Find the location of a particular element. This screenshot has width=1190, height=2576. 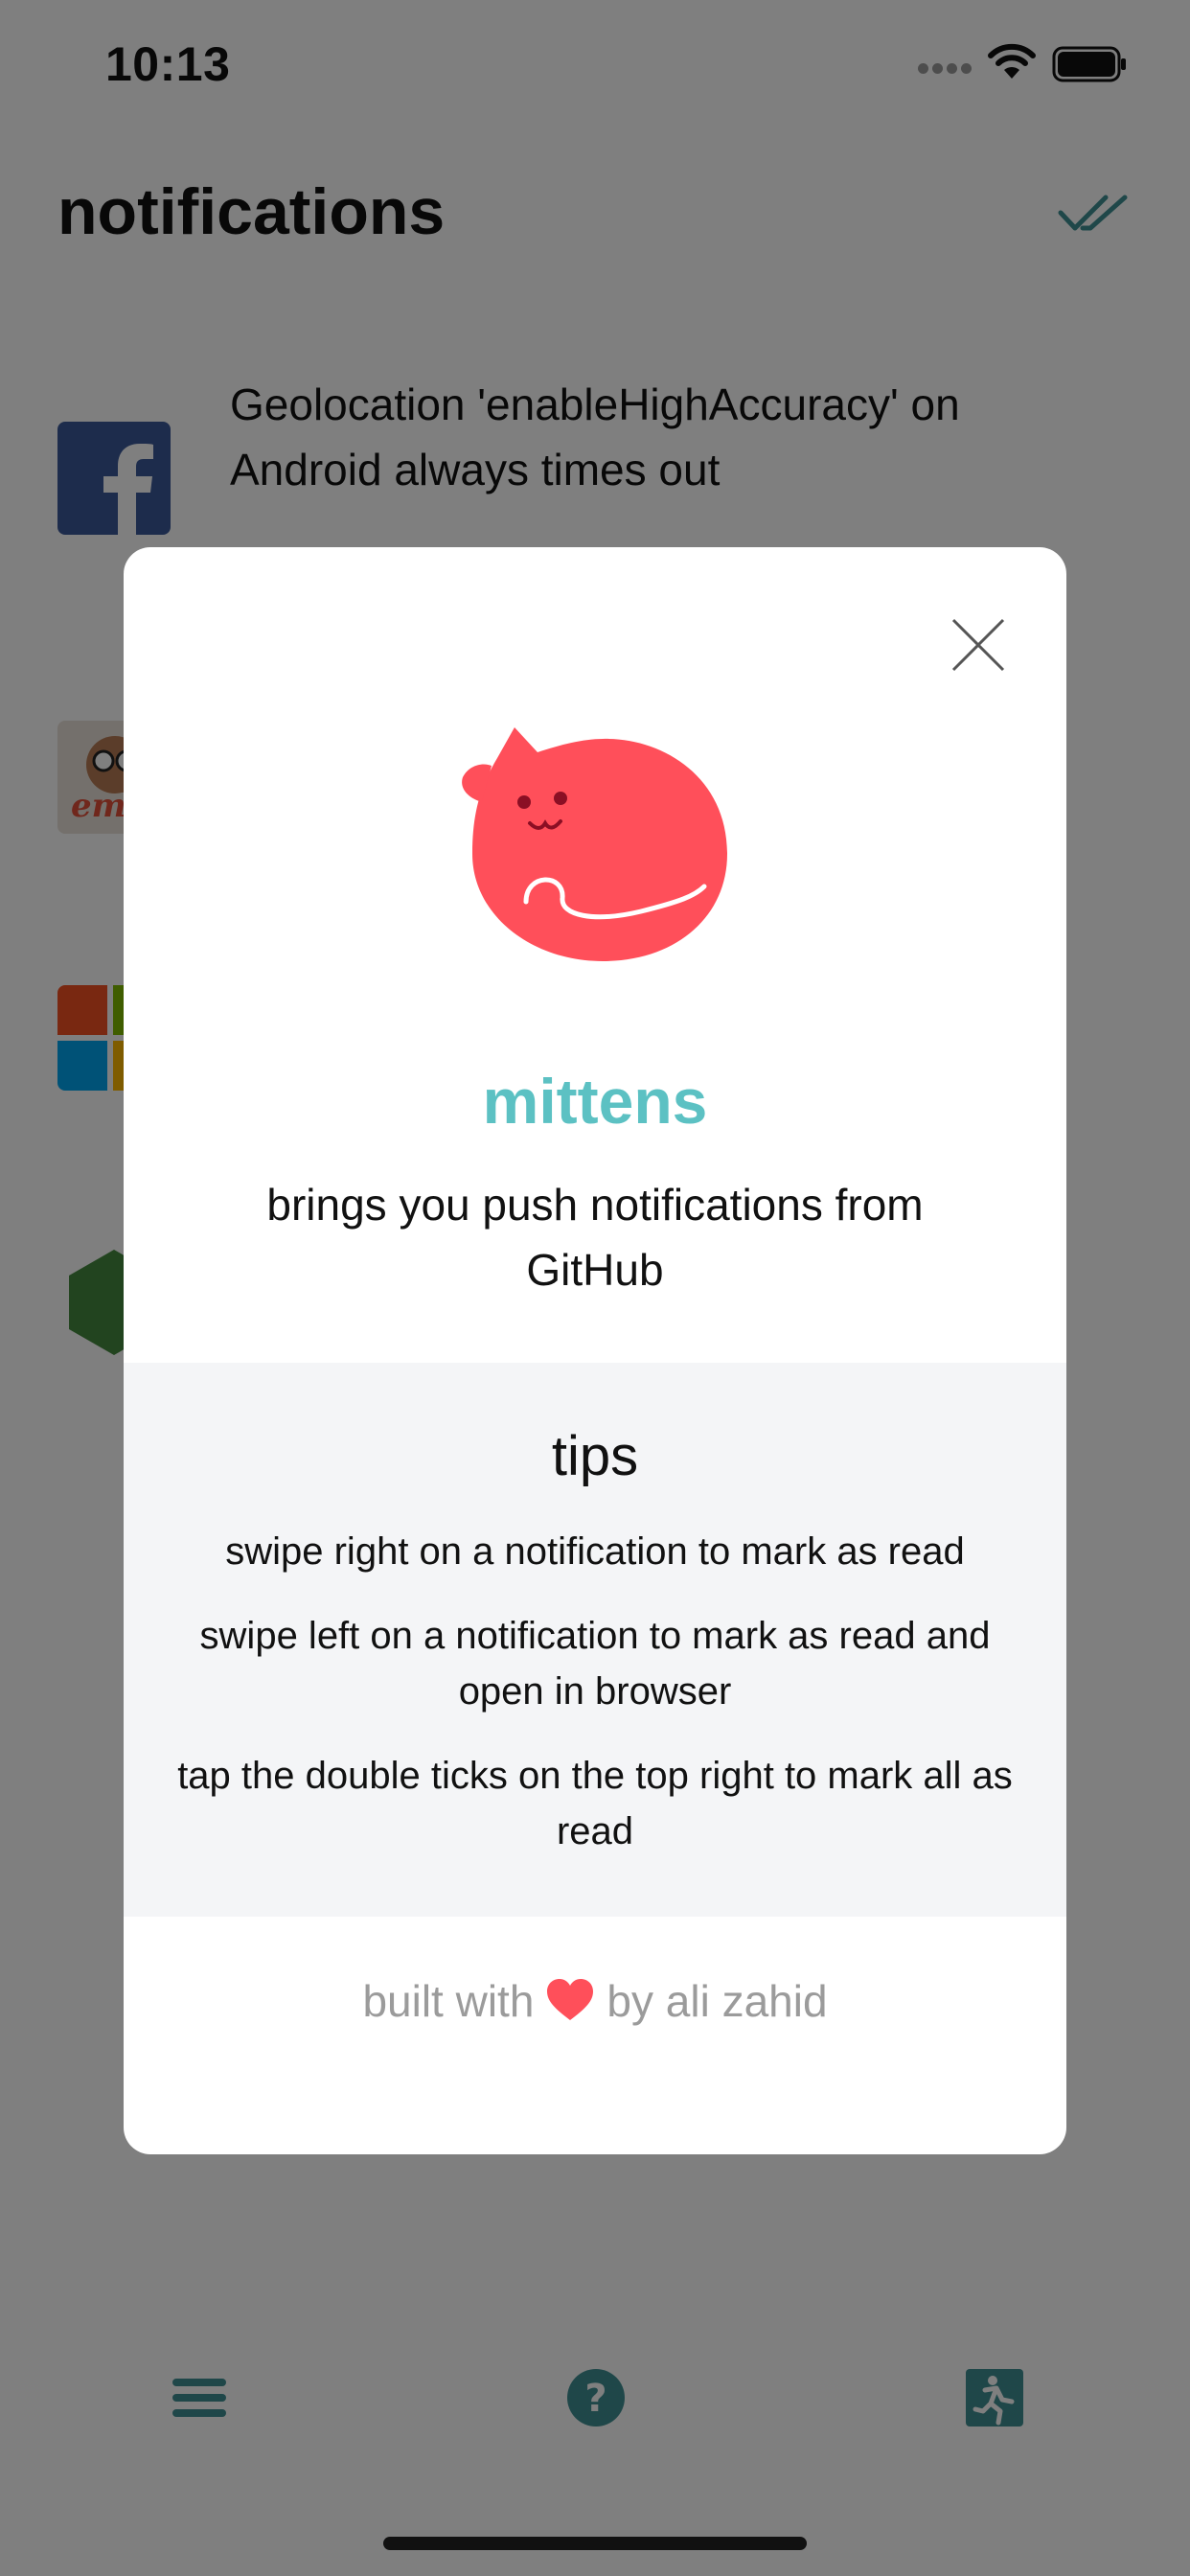

mittens-cat-logo is located at coordinates (594, 844).